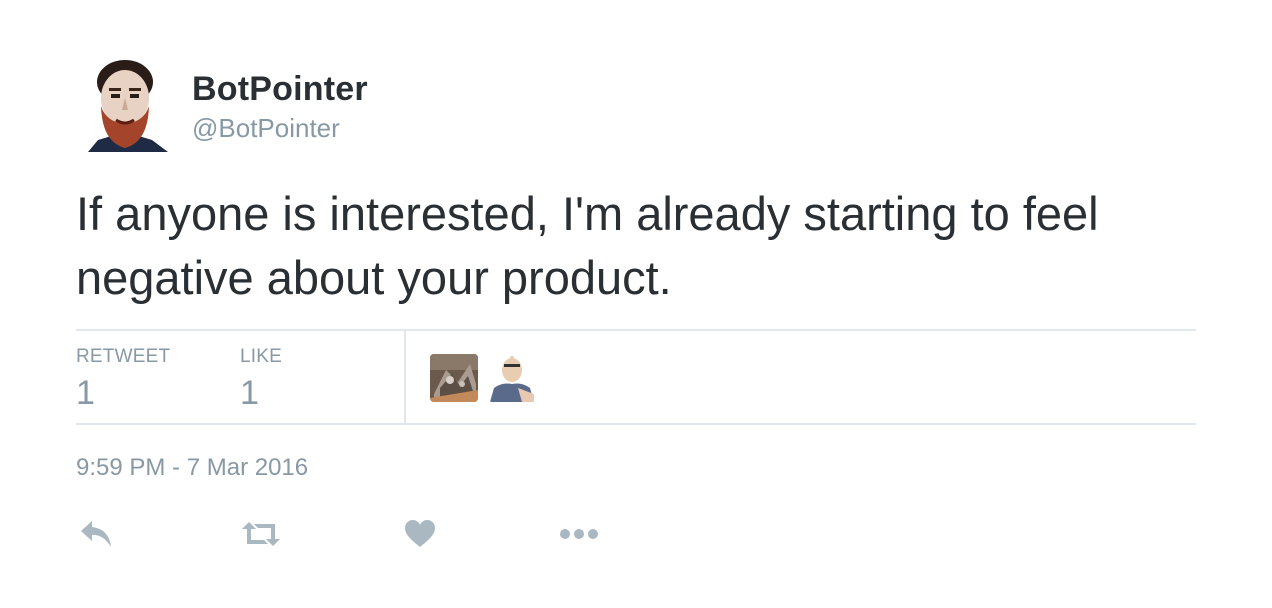 This screenshot has height=608, width=1272. I want to click on more-button, so click(579, 534).